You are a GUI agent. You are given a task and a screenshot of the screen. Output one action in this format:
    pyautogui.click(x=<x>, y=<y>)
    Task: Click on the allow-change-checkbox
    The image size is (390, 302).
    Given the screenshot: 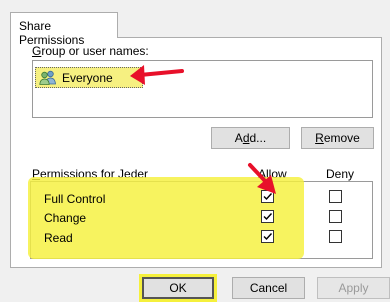 What is the action you would take?
    pyautogui.click(x=267, y=216)
    